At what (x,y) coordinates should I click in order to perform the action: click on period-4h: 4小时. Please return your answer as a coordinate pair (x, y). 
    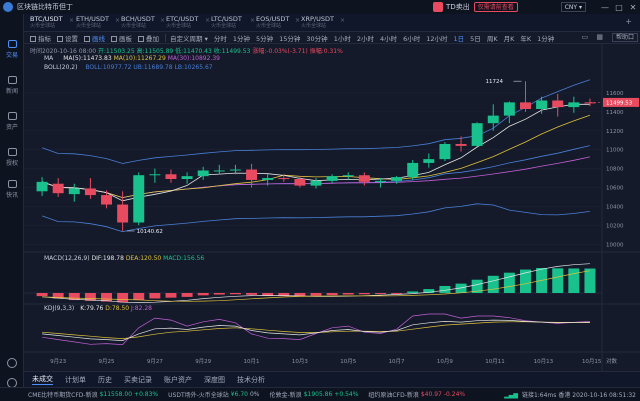
    Looking at the image, I should click on (388, 38).